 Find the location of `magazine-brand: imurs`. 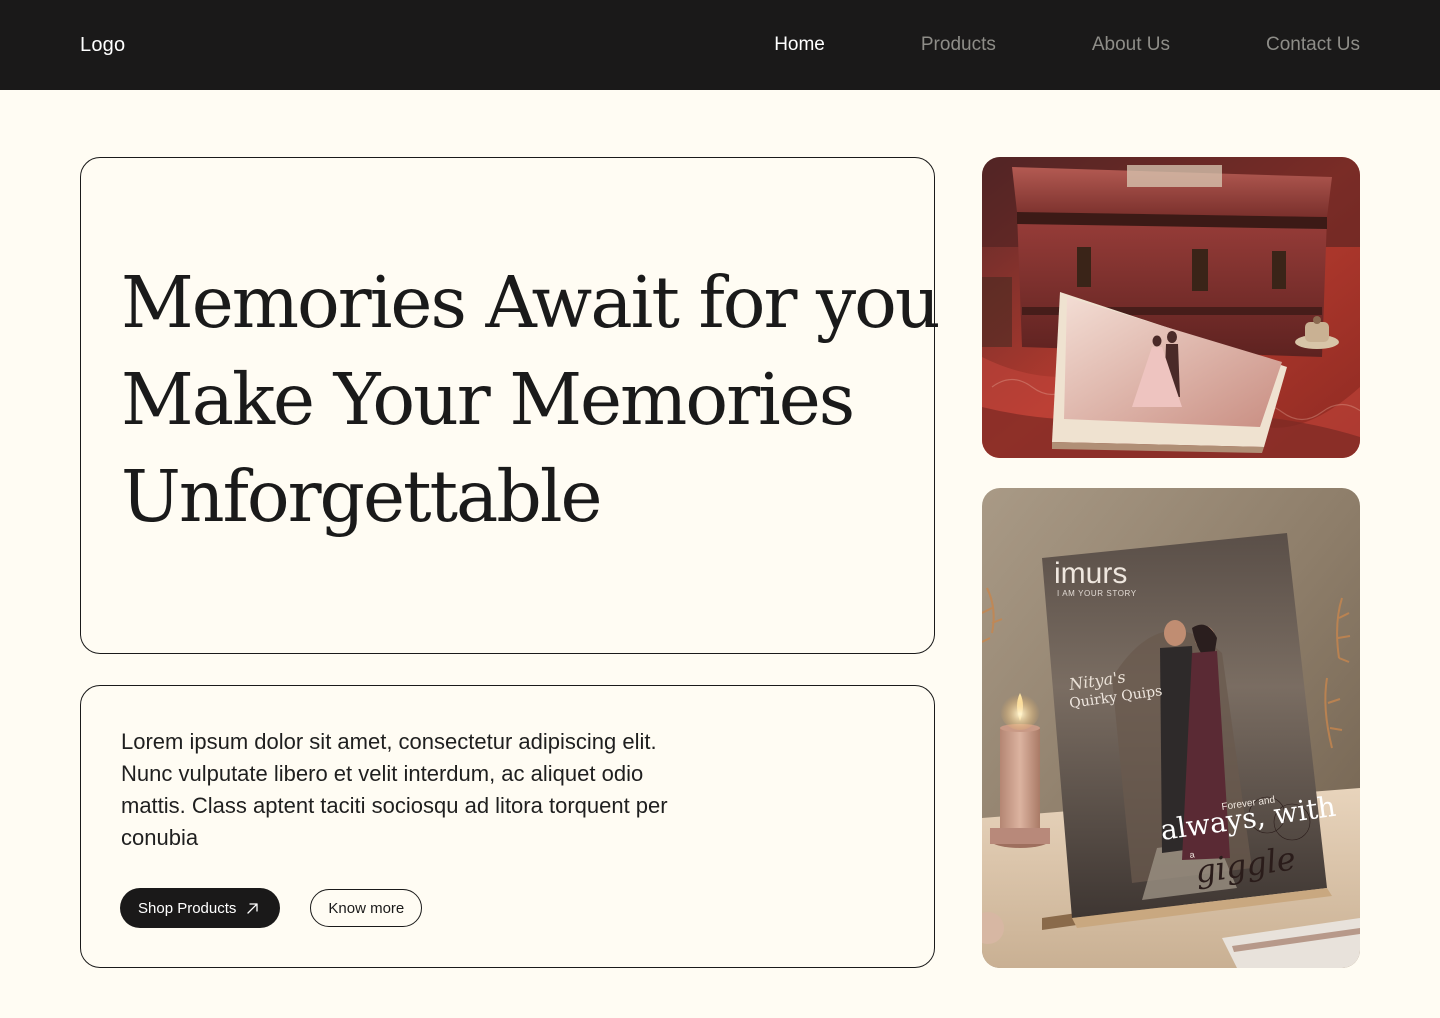

magazine-brand: imurs is located at coordinates (1090, 573).